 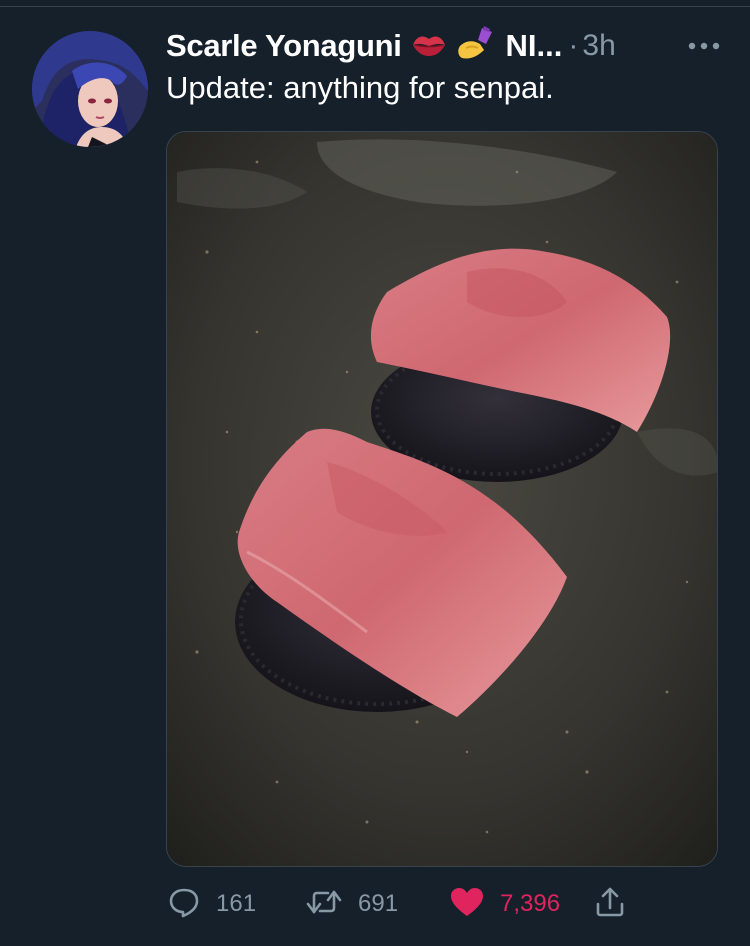 What do you see at coordinates (375, 6) in the screenshot?
I see `divider` at bounding box center [375, 6].